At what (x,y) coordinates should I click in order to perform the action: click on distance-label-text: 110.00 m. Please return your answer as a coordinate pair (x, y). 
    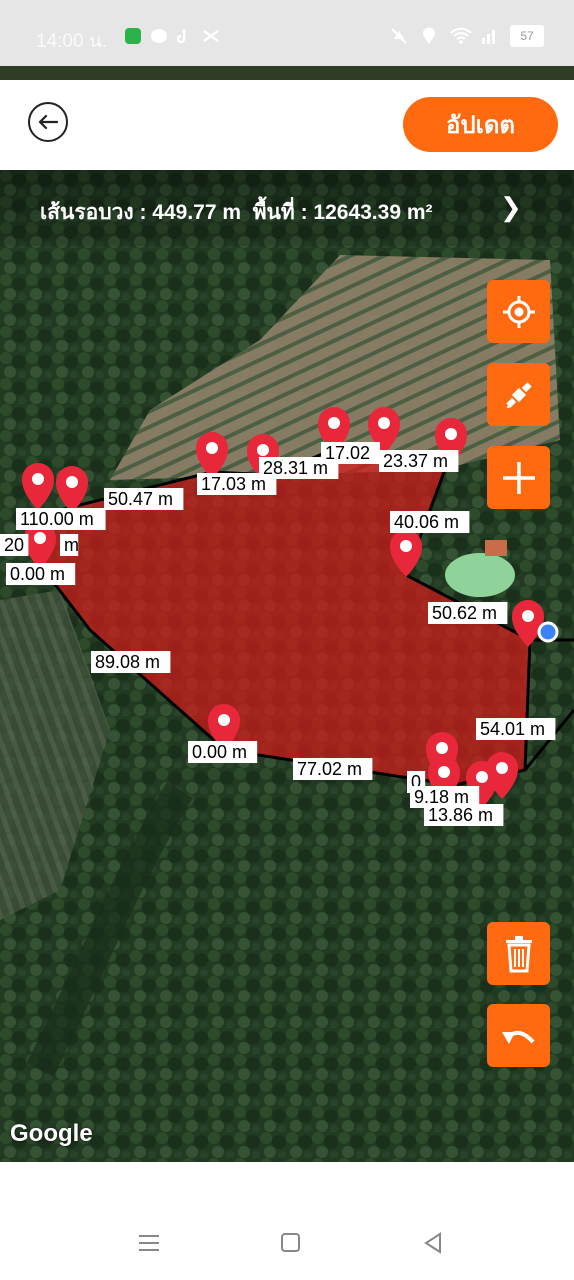
    Looking at the image, I should click on (57, 519).